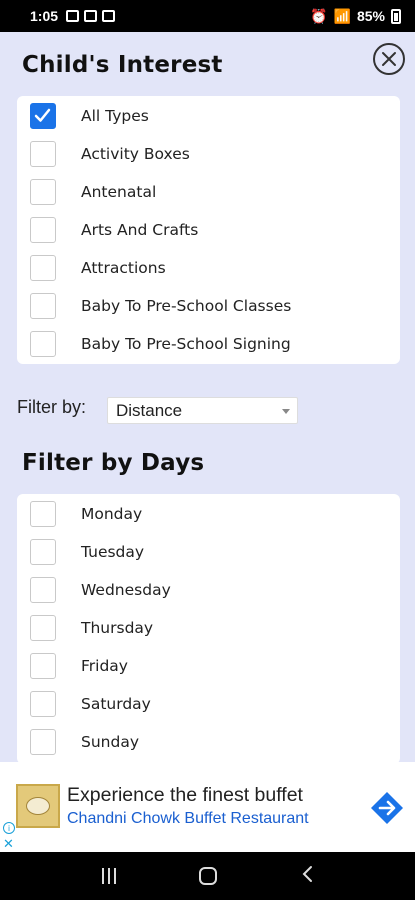 This screenshot has height=900, width=415. Describe the element at coordinates (109, 16) in the screenshot. I see `app-notification-icon` at that location.